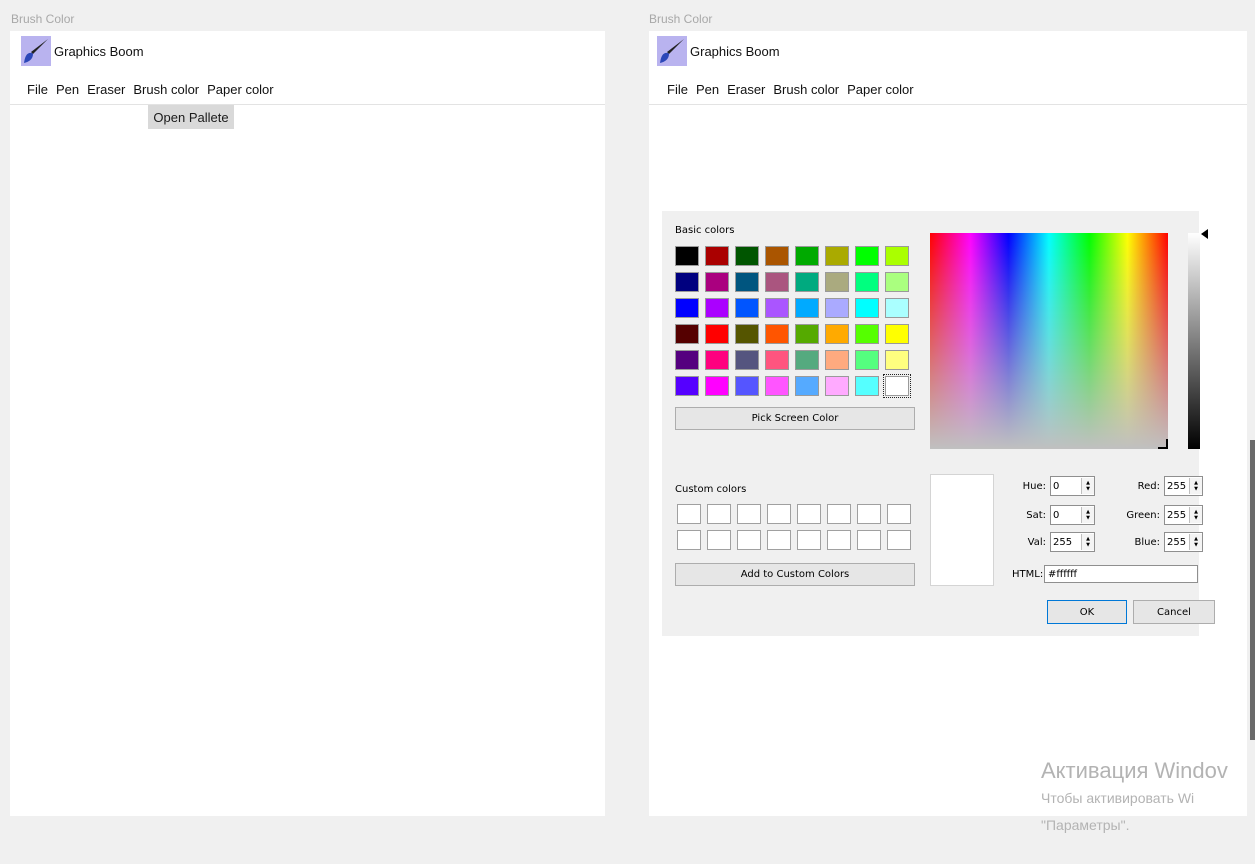  I want to click on hue-saturation-picker, so click(1049, 341).